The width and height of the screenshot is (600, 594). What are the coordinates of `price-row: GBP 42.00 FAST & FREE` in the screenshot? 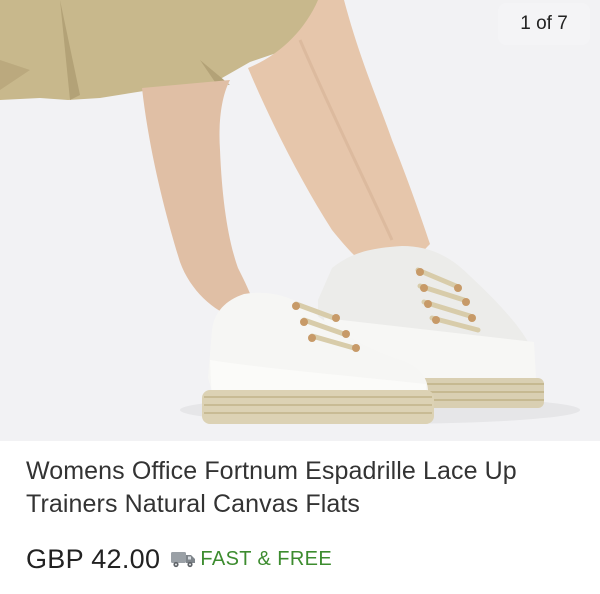 It's located at (300, 559).